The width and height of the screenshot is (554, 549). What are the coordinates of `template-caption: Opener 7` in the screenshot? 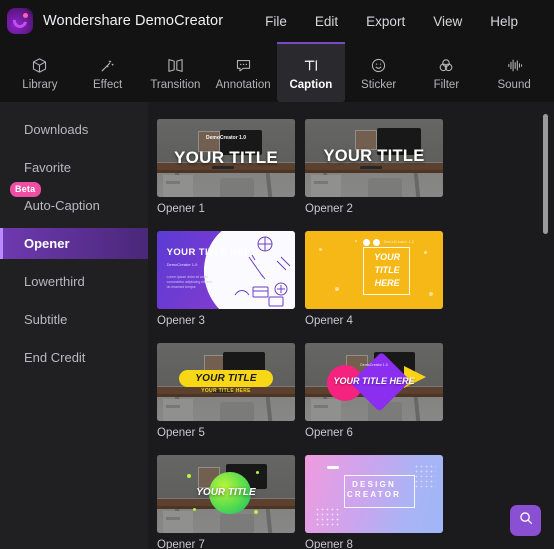 It's located at (181, 544).